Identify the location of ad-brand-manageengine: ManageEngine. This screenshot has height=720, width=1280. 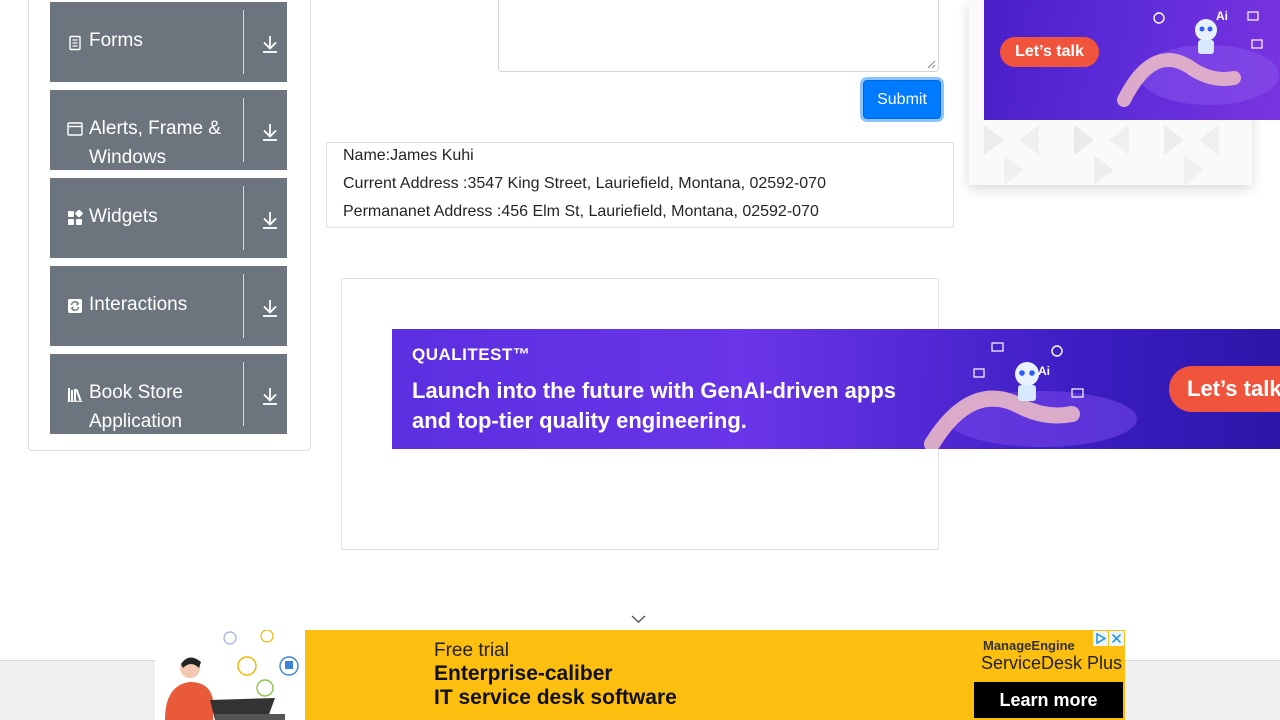
(1029, 645).